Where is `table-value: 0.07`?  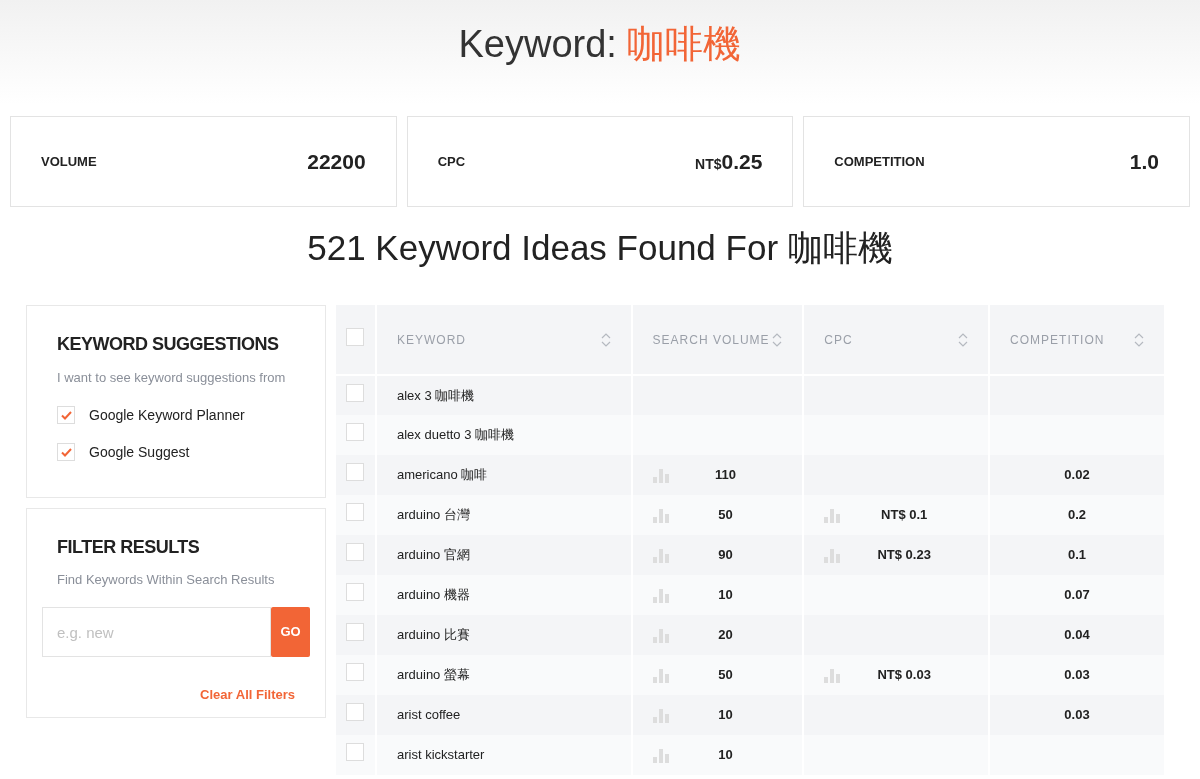
table-value: 0.07 is located at coordinates (1077, 595).